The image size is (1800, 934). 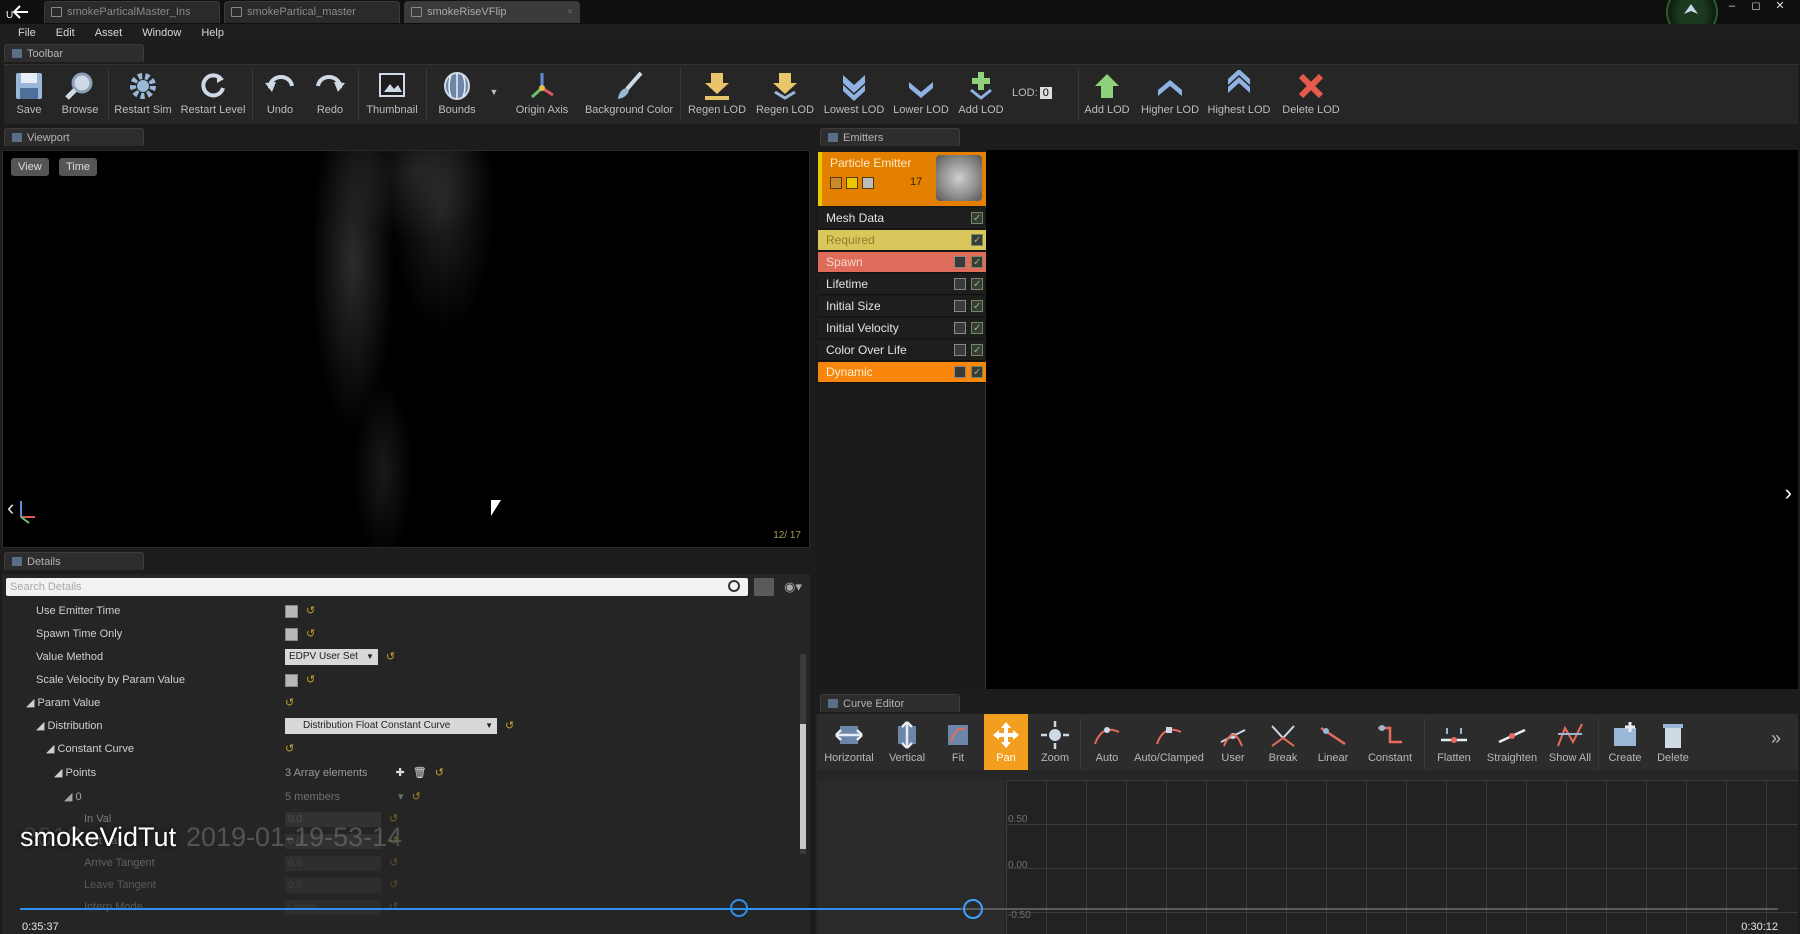 What do you see at coordinates (902, 179) in the screenshot?
I see `emitter-header: Particle Emitter 17` at bounding box center [902, 179].